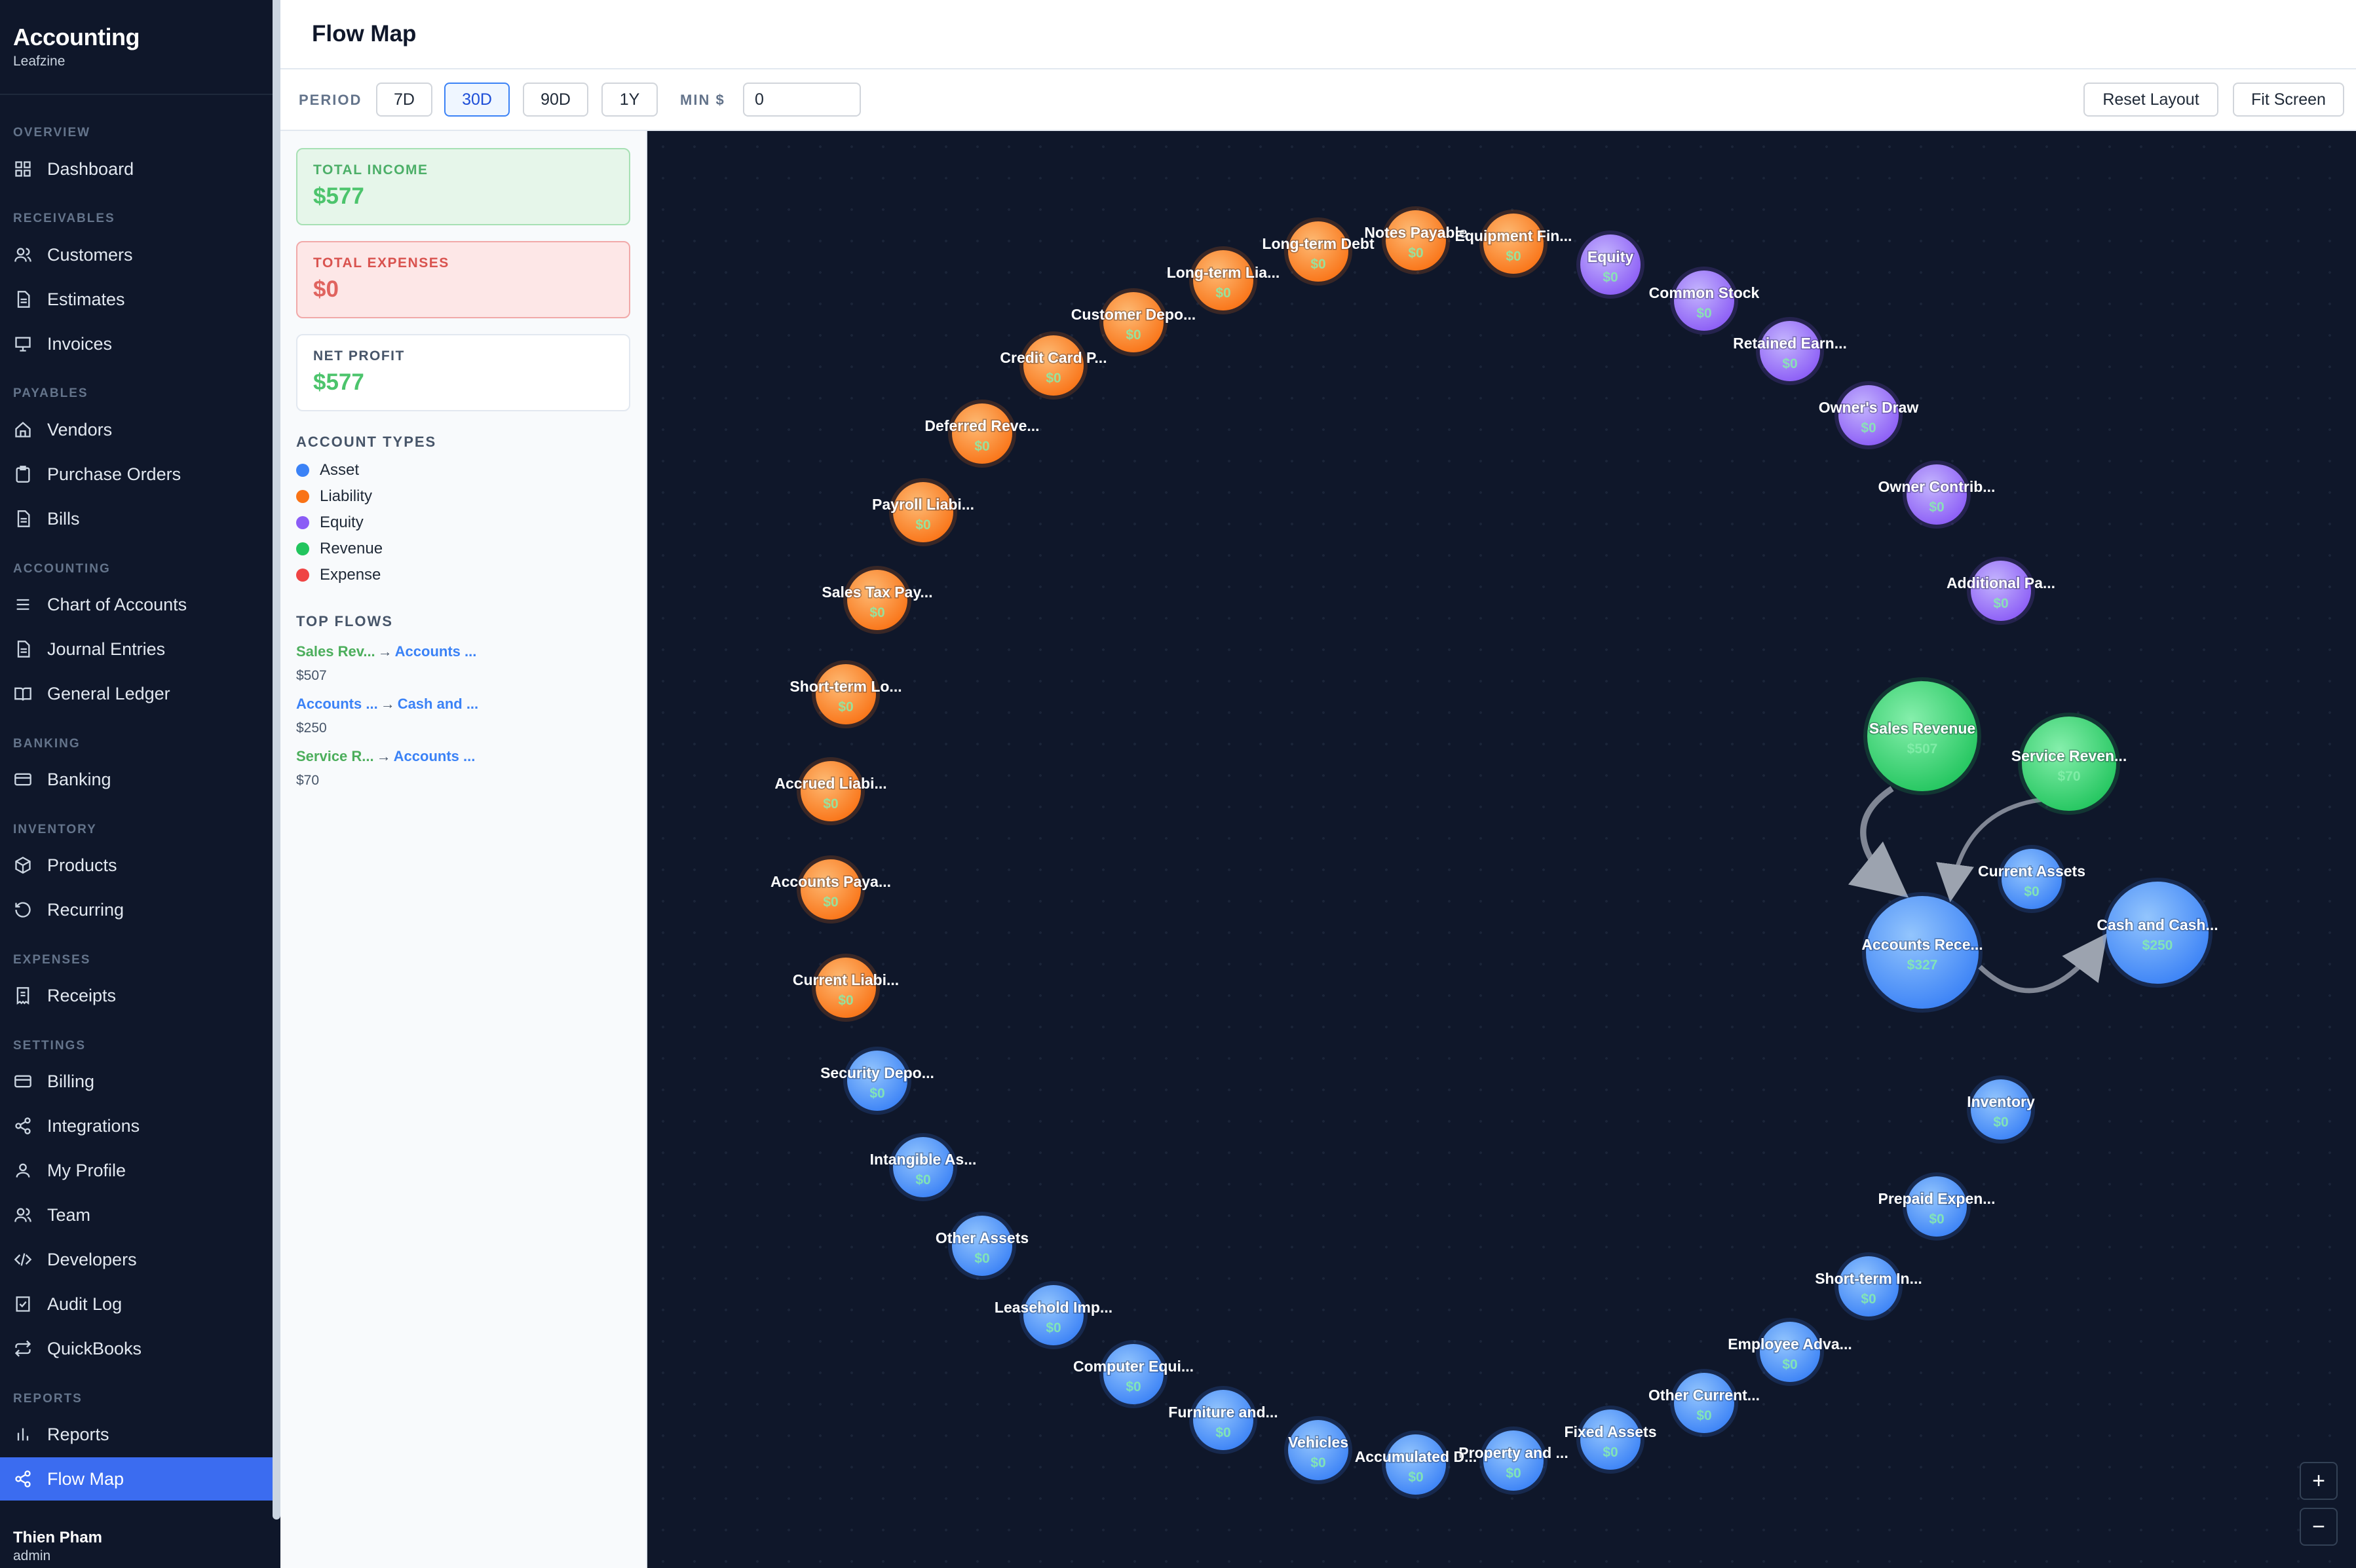  Describe the element at coordinates (95, 1348) in the screenshot. I see `sidebar-item-label: QuickBooks` at that location.